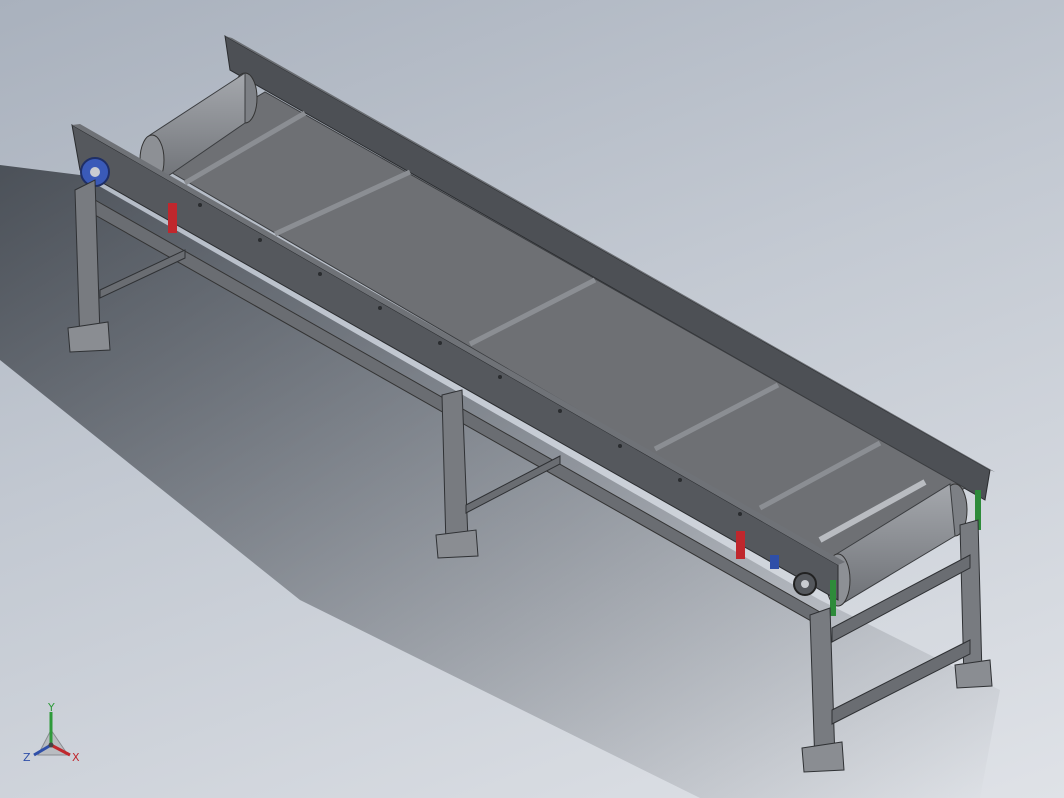 The width and height of the screenshot is (1064, 798). I want to click on orientation-triad: Y X Z, so click(51, 732).